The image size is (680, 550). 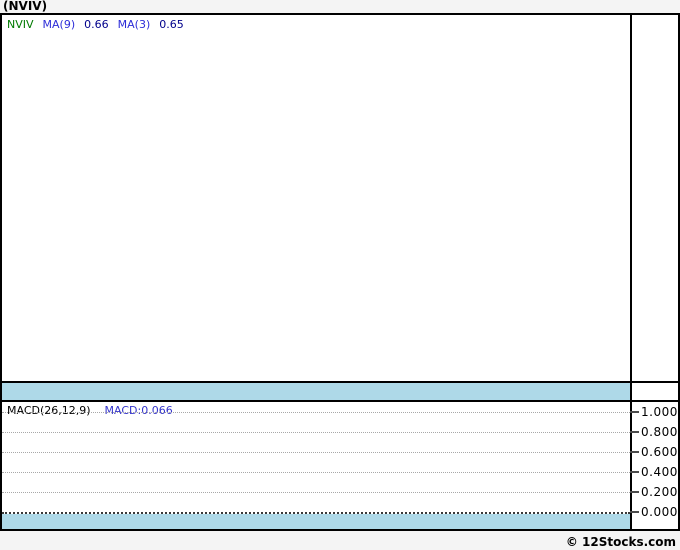 I want to click on axis-tick-label: 1.000, so click(x=659, y=412).